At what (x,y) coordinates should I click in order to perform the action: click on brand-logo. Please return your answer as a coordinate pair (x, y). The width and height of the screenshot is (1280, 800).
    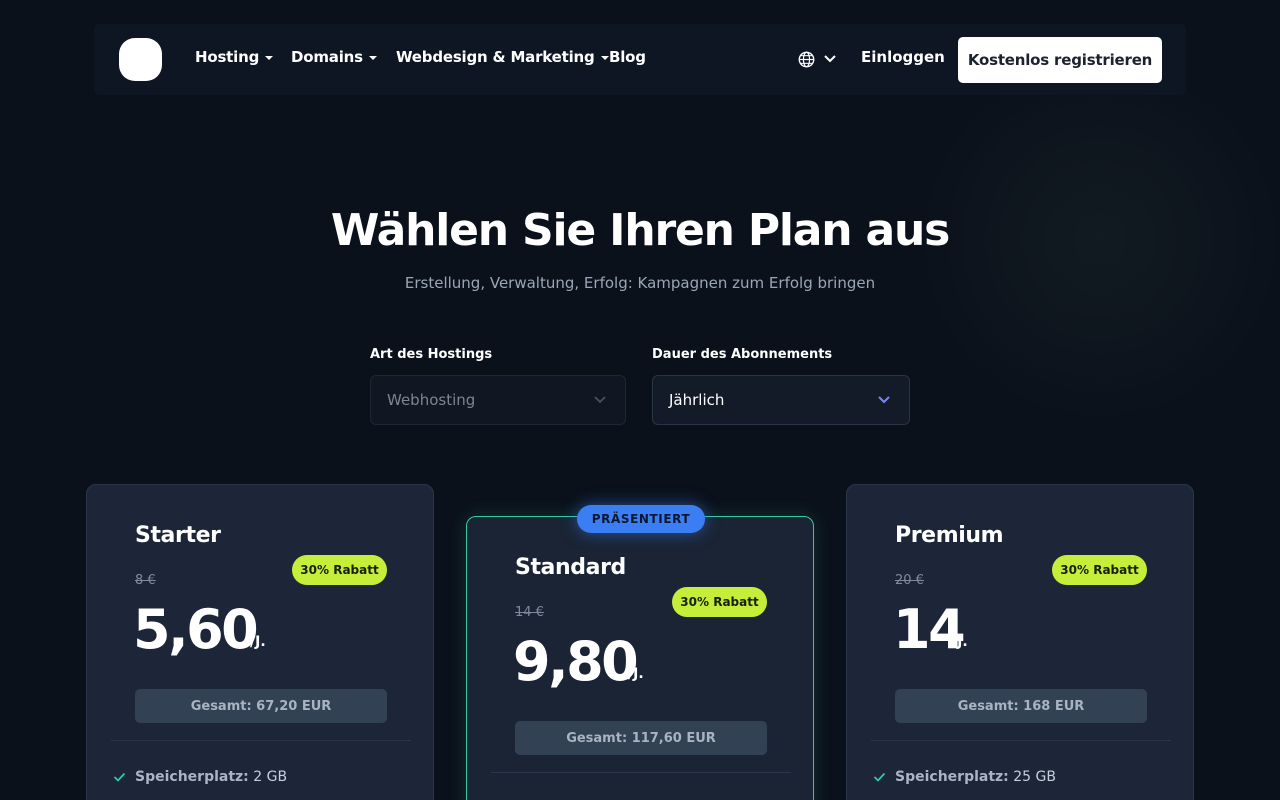
    Looking at the image, I should click on (140, 59).